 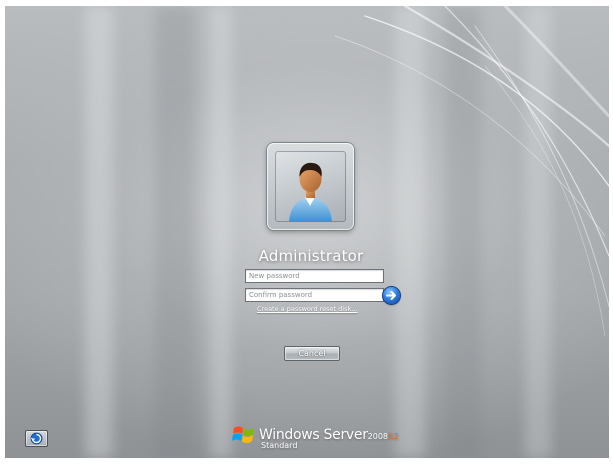 I want to click on arrow-right-icon, so click(x=391, y=295).